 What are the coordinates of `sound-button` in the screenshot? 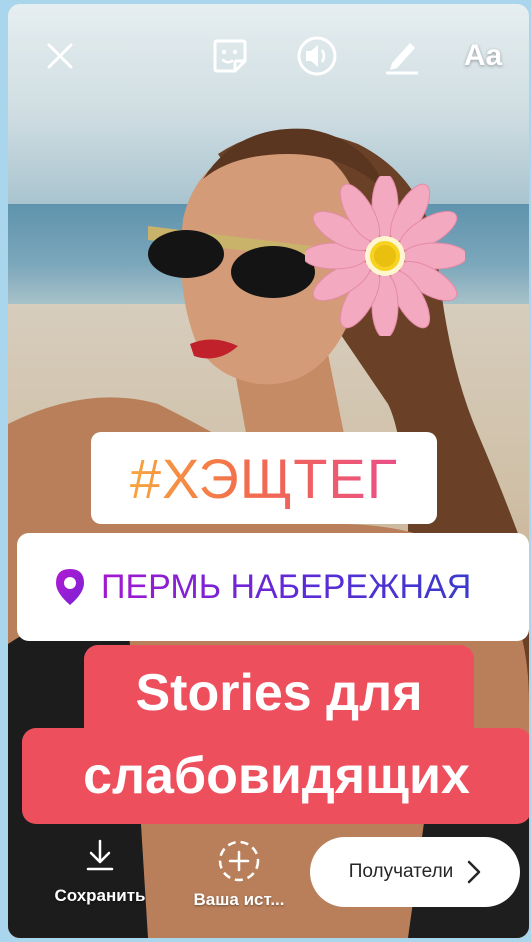 It's located at (317, 56).